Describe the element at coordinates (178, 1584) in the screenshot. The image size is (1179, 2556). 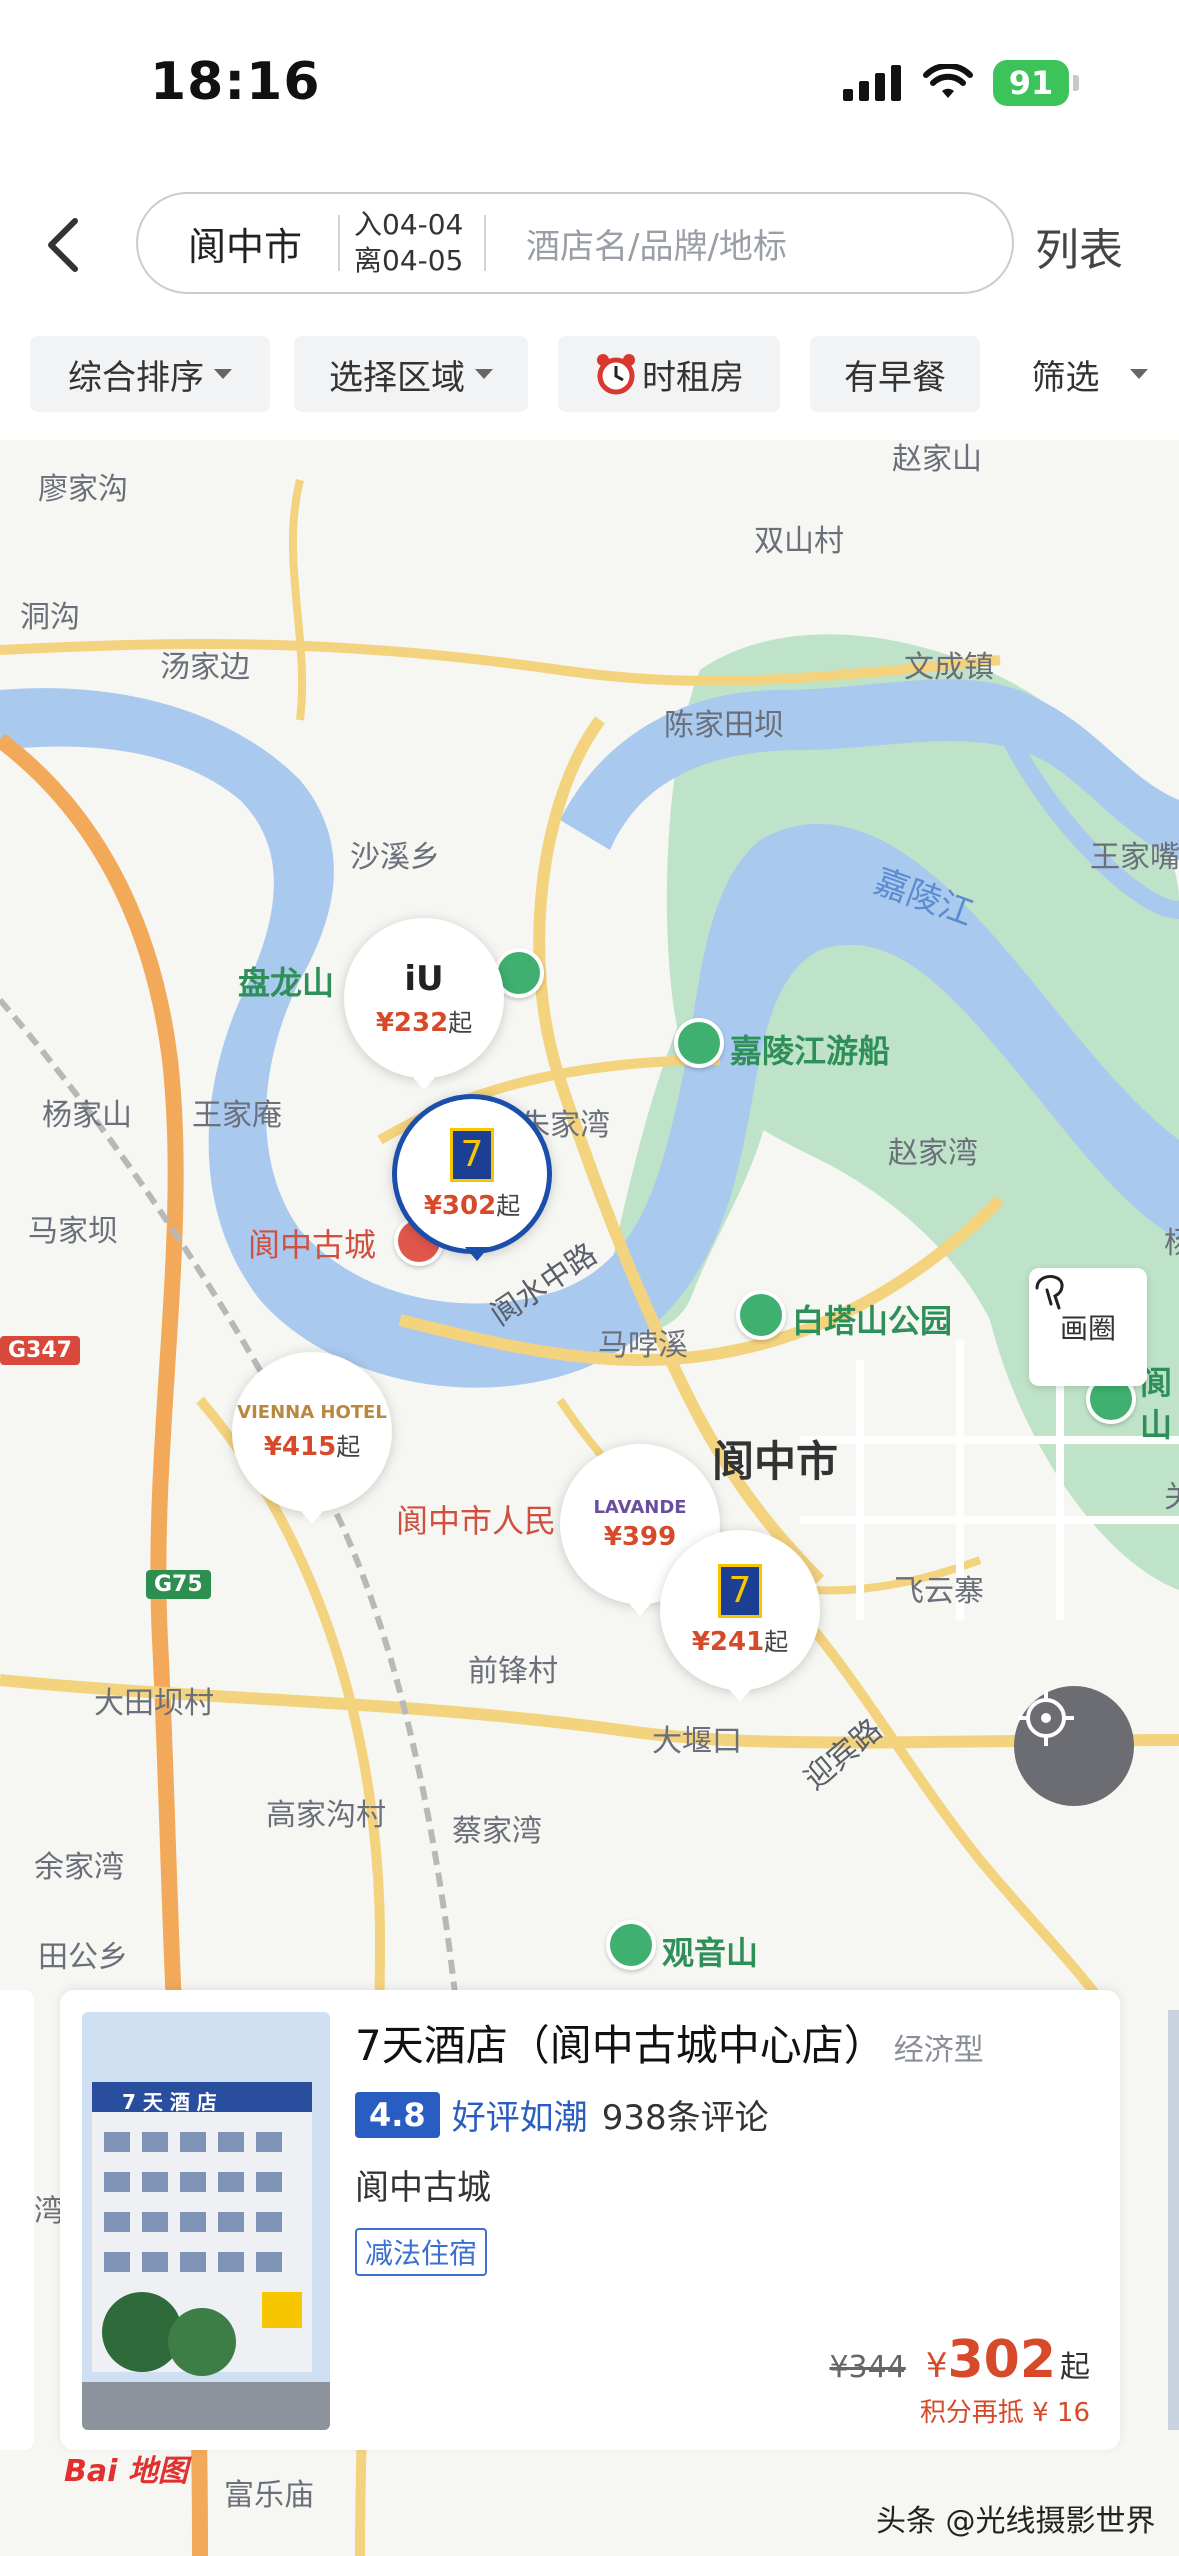
I see `road-shield-g75: G75` at that location.